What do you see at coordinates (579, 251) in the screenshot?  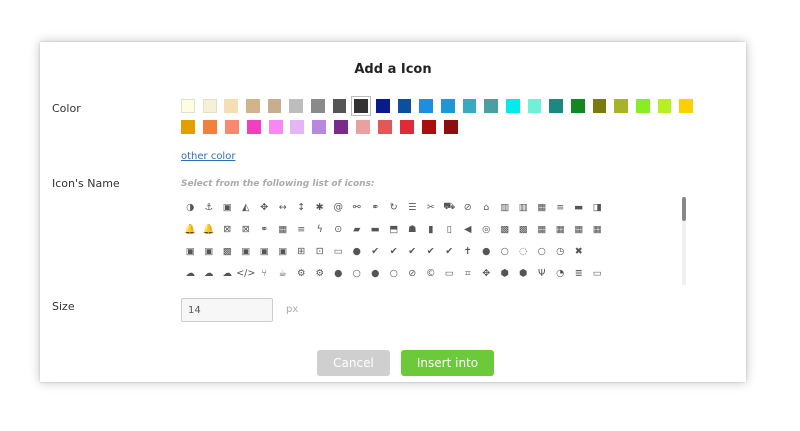 I see `icon-option: ✖` at bounding box center [579, 251].